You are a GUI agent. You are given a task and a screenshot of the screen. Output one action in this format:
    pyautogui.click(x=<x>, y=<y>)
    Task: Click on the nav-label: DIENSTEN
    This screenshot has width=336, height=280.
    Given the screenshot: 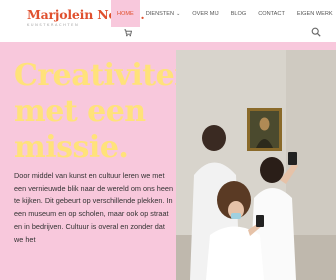 What is the action you would take?
    pyautogui.click(x=160, y=14)
    